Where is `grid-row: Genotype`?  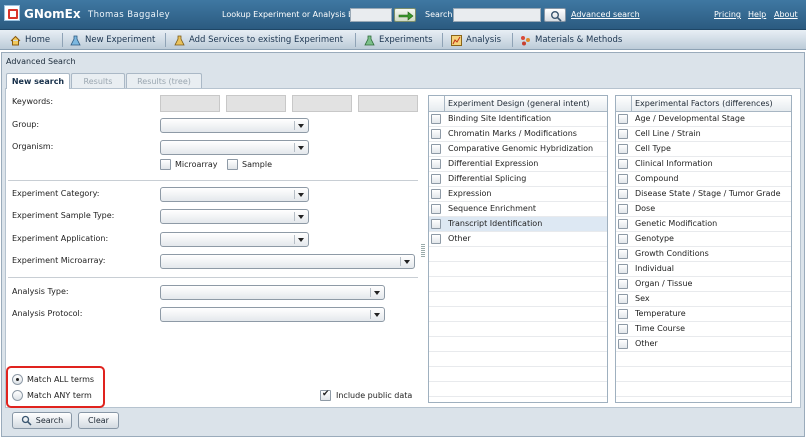
grid-row: Genotype is located at coordinates (703, 239).